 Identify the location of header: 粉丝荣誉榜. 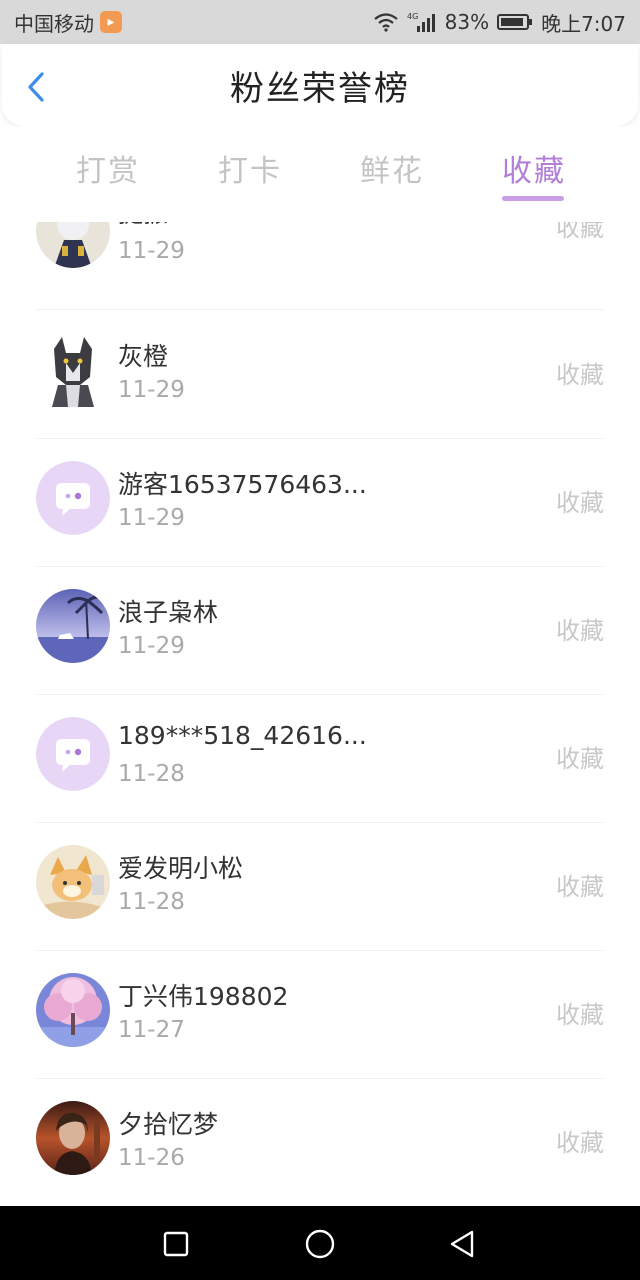
(320, 85).